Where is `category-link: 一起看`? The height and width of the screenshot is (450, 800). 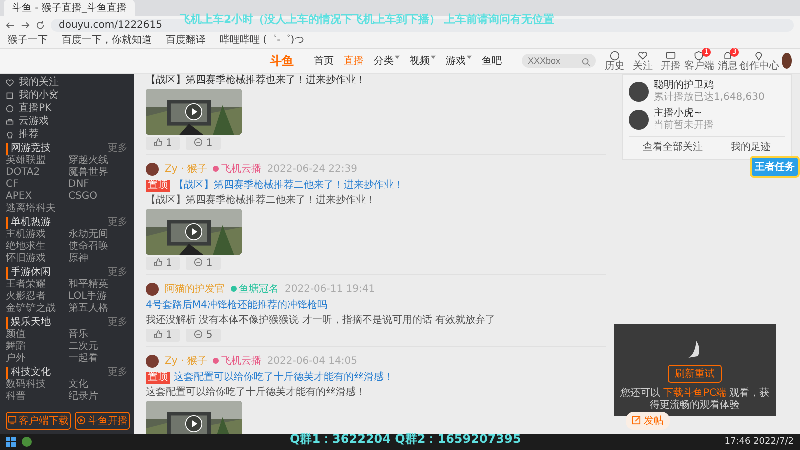 category-link: 一起看 is located at coordinates (98, 359).